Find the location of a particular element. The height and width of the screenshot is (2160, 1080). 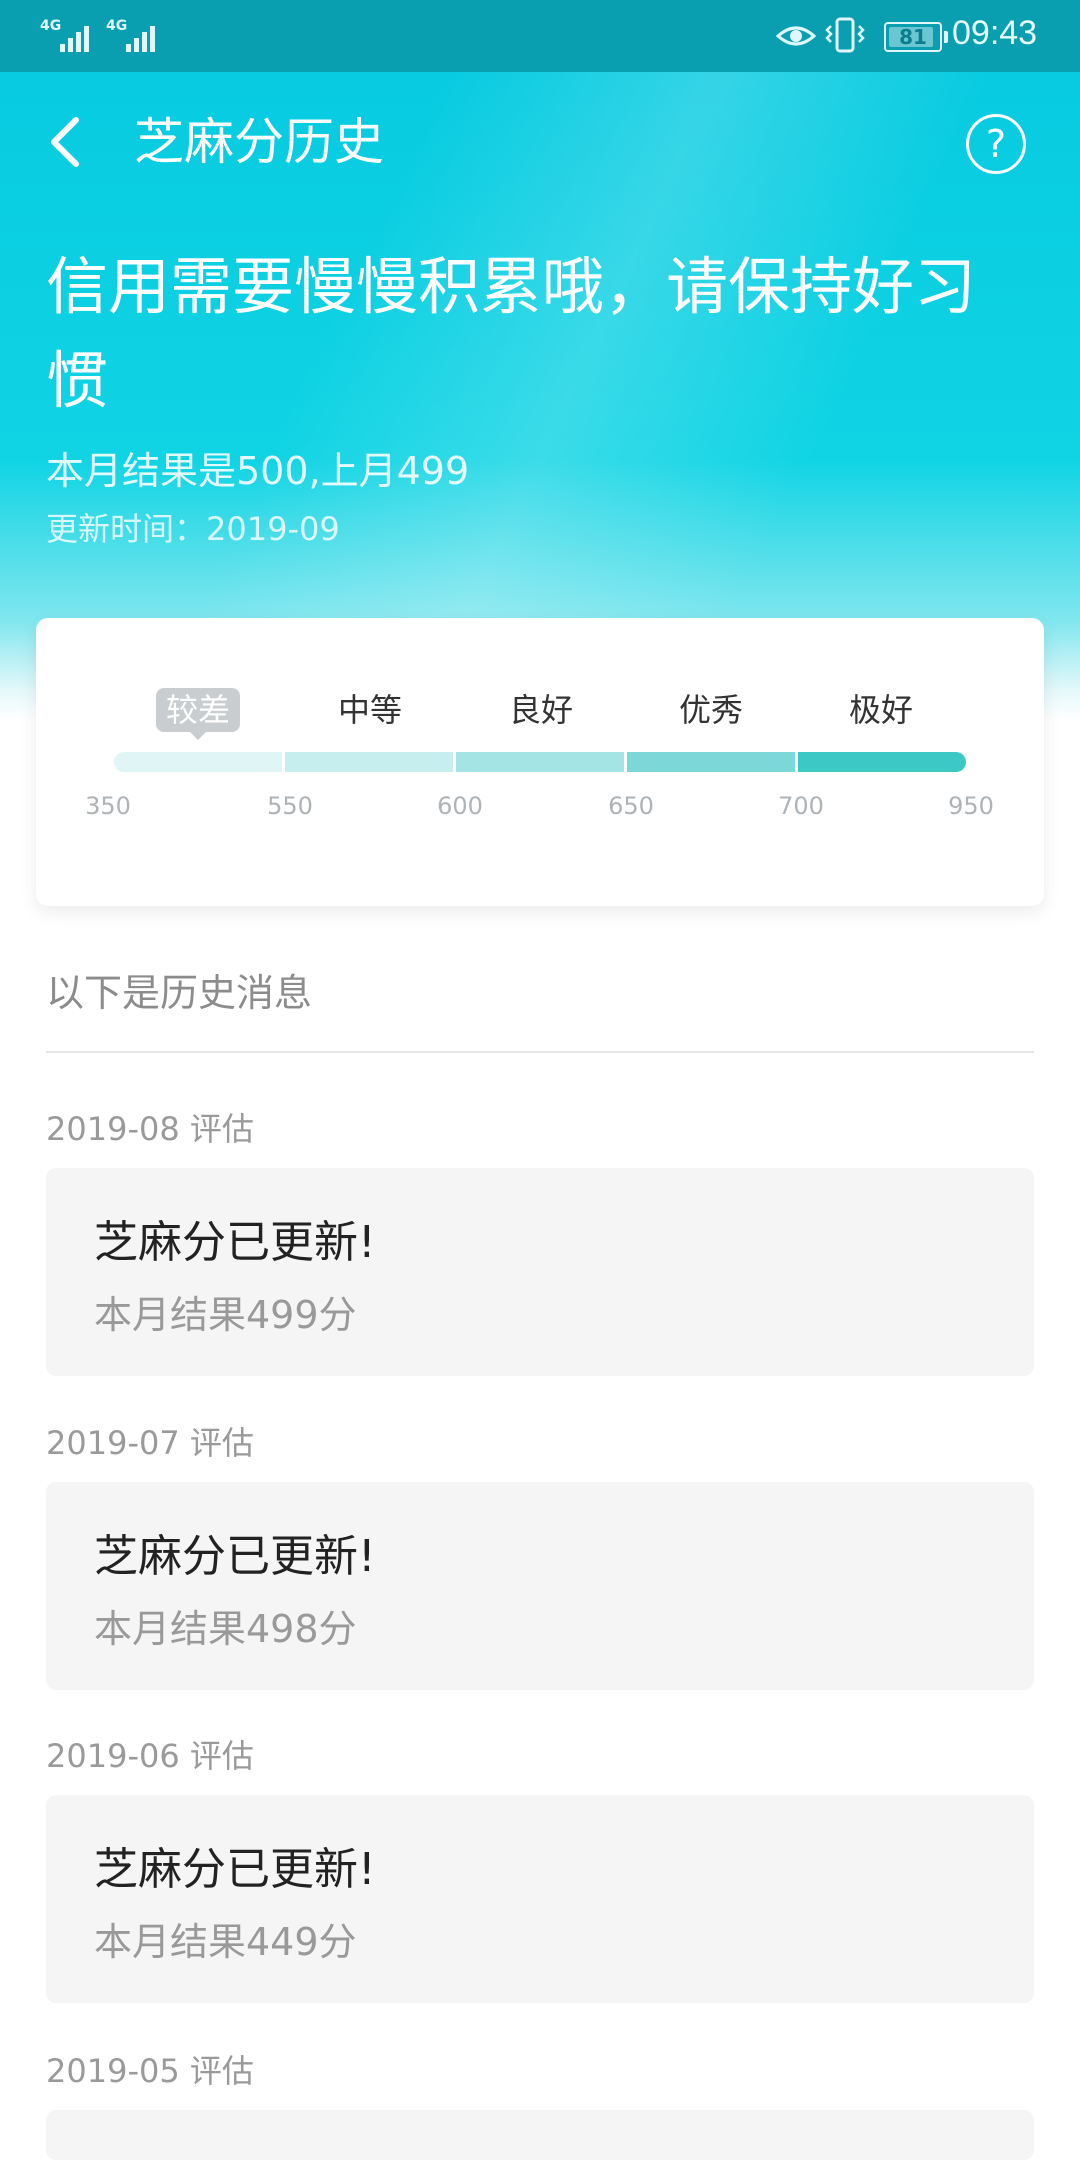

level-label-medium: 中等 is located at coordinates (369, 710).